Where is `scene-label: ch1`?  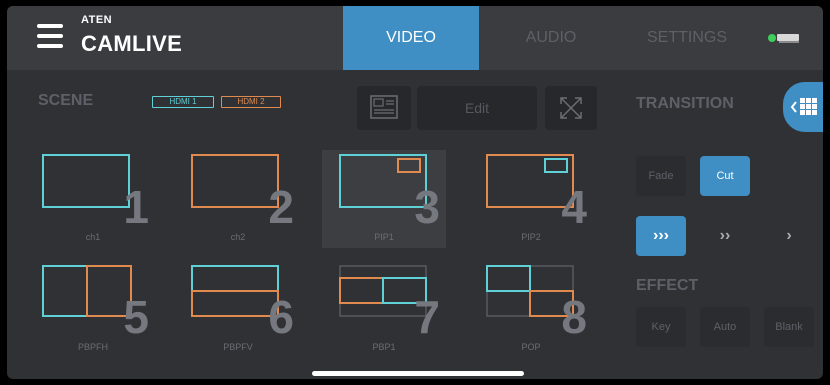 scene-label: ch1 is located at coordinates (93, 237).